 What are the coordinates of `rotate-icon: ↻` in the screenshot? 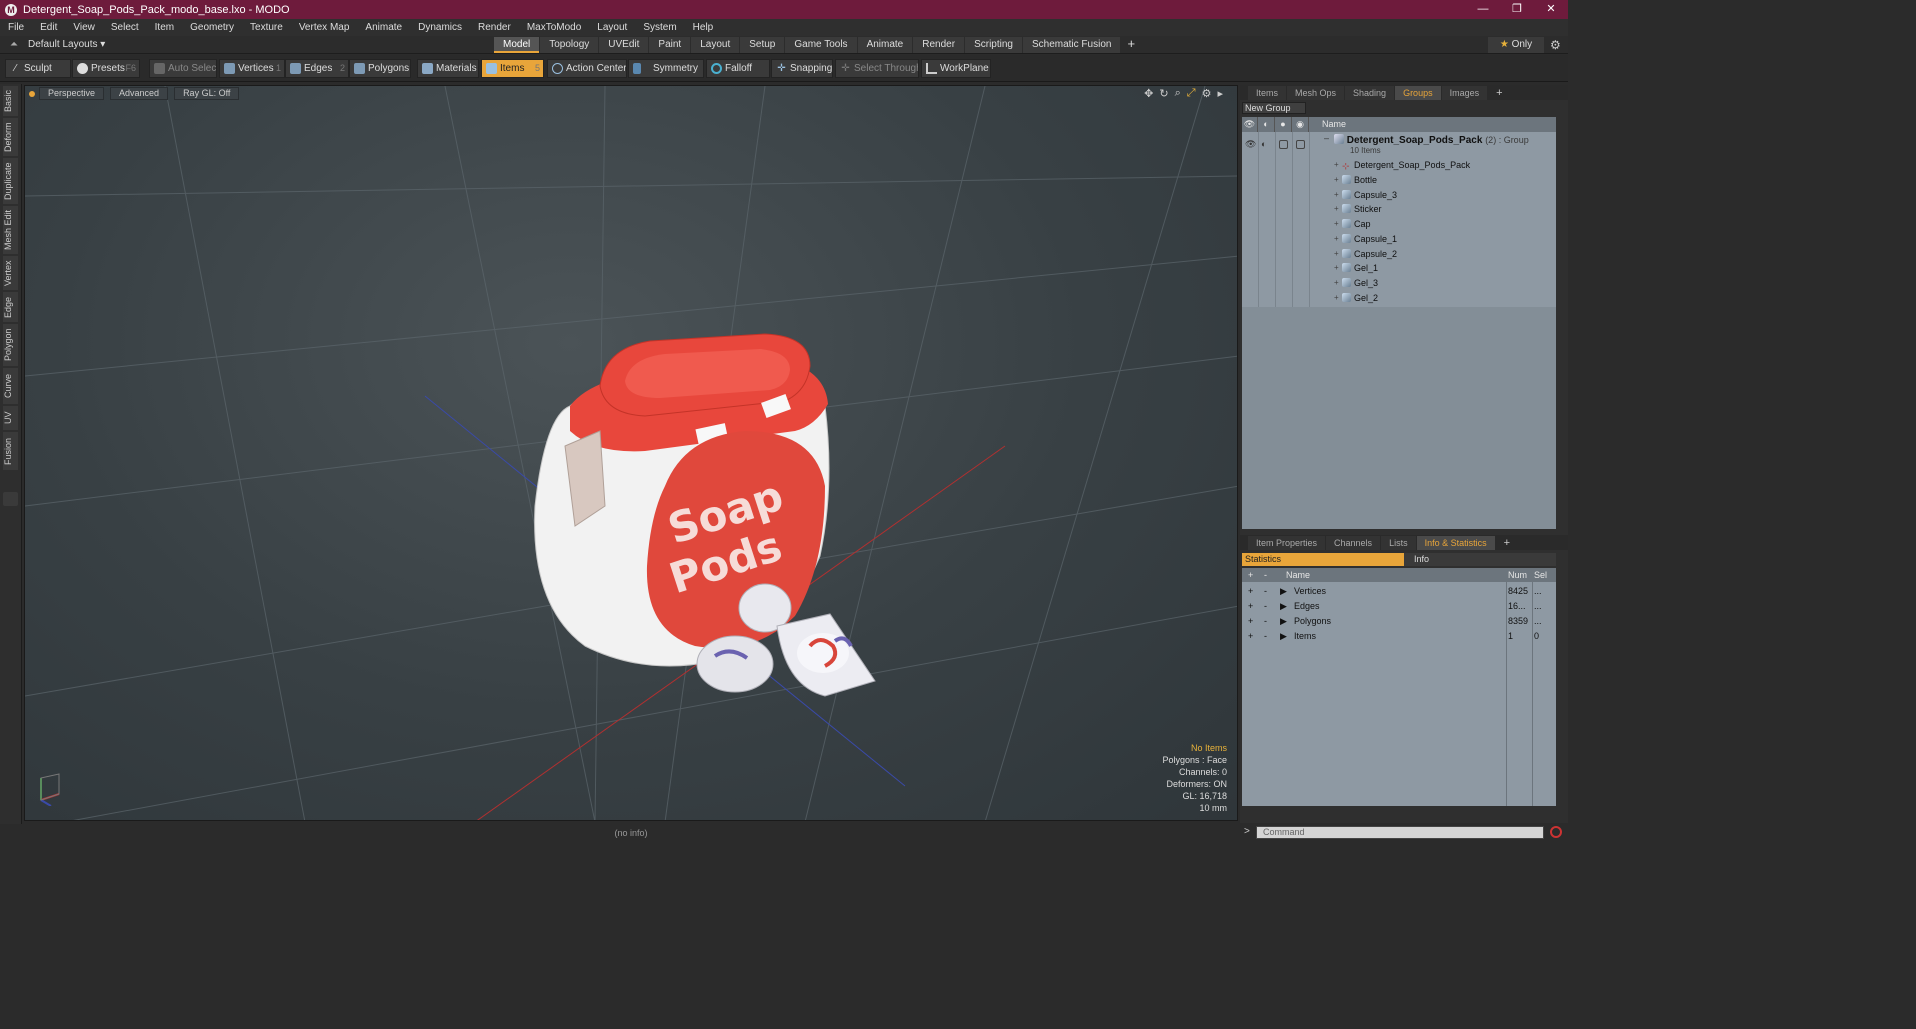 It's located at (1163, 93).